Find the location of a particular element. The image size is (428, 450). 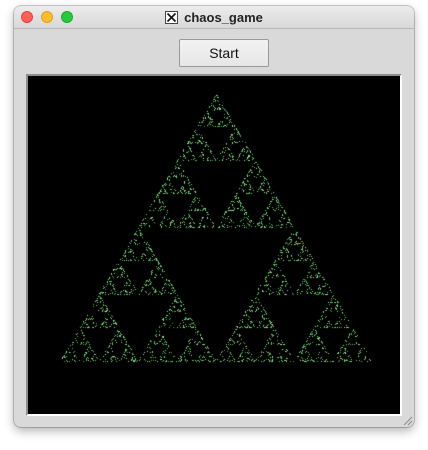

window-title-group: chaos_game is located at coordinates (214, 17).